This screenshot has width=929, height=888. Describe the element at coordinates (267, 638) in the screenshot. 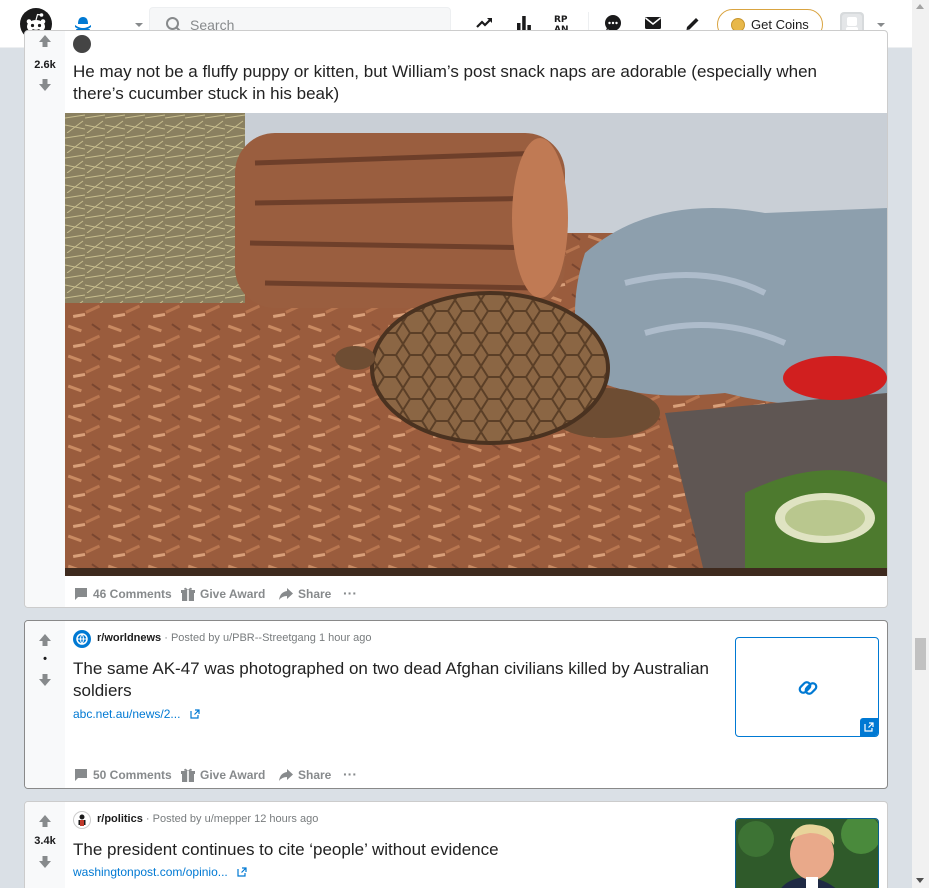

I see `posted-by: · Posted by u/PBR--Streetgang 1 hour ago` at that location.